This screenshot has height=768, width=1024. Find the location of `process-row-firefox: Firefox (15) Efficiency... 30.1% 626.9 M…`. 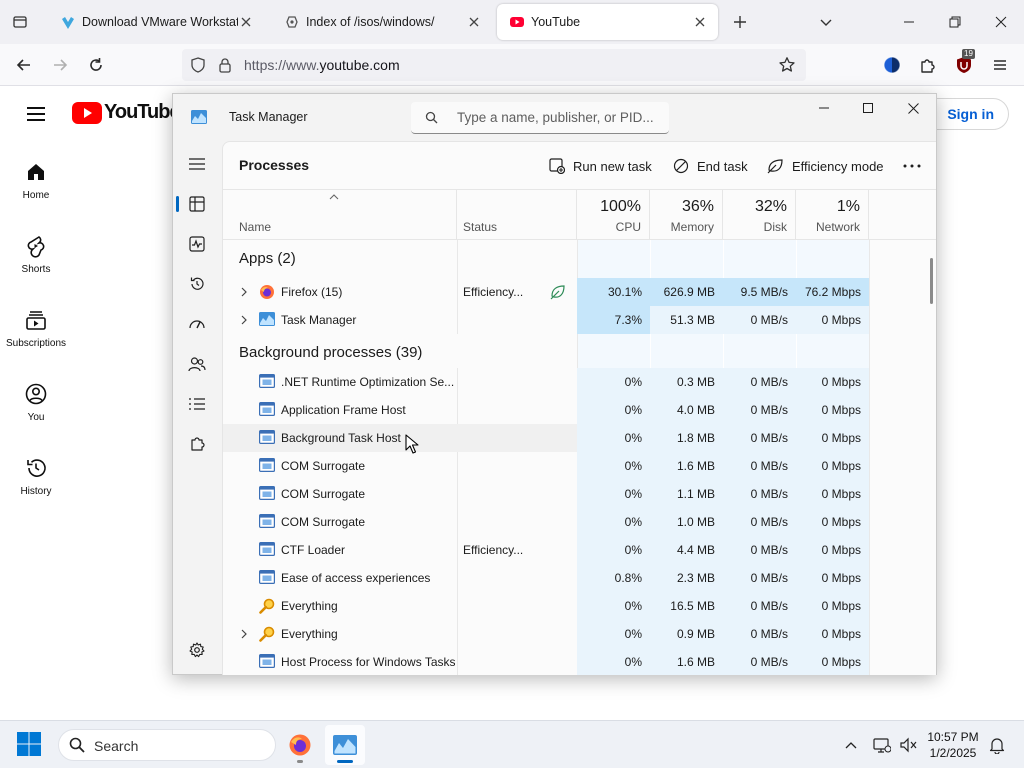

process-row-firefox: Firefox (15) Efficiency... 30.1% 626.9 M… is located at coordinates (546, 292).